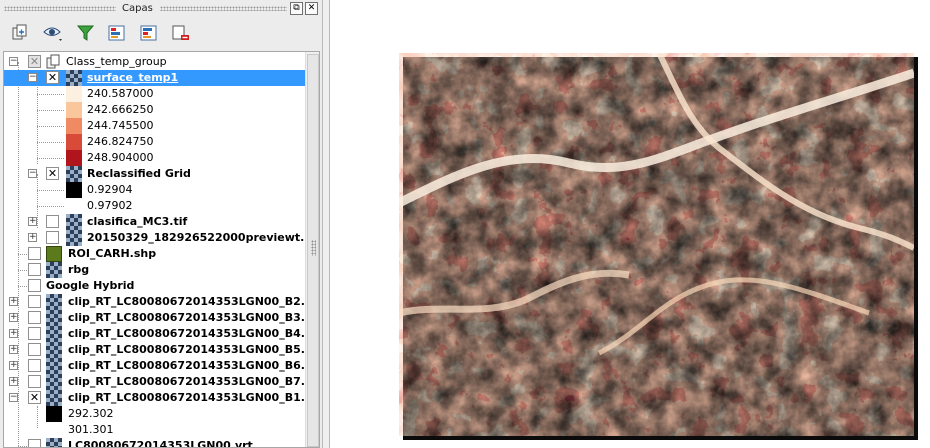 The image size is (930, 448). Describe the element at coordinates (116, 61) in the screenshot. I see `layer-label: Class_temp_group` at that location.